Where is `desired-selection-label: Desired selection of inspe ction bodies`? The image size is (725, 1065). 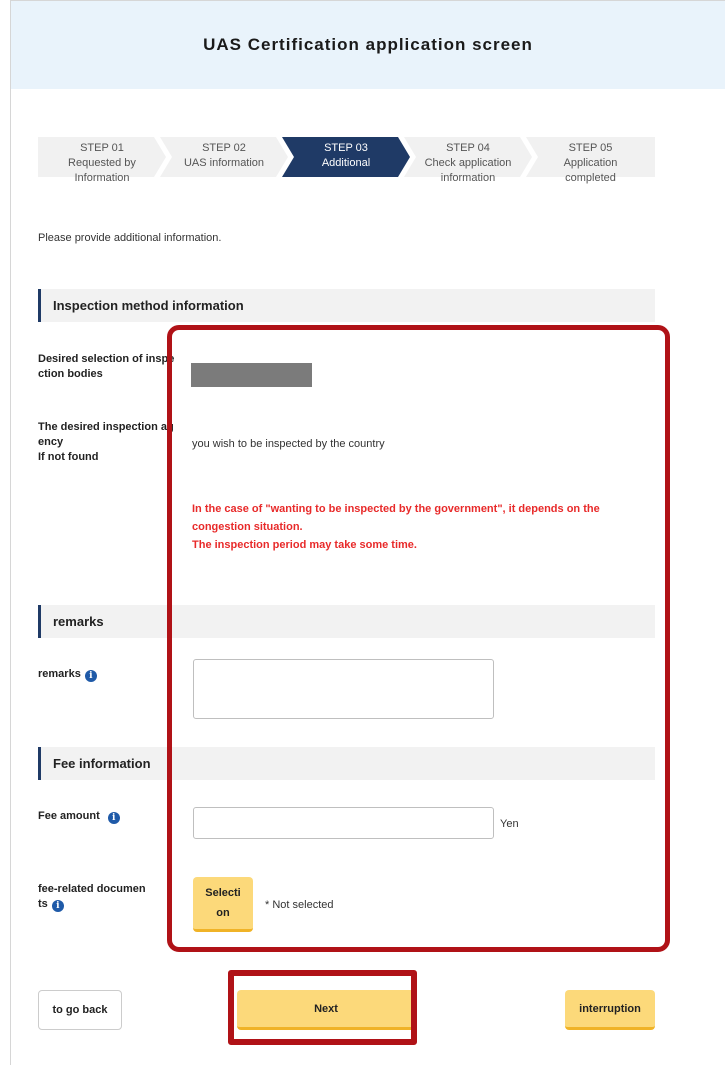
desired-selection-label: Desired selection of inspe ction bodies is located at coordinates (106, 367).